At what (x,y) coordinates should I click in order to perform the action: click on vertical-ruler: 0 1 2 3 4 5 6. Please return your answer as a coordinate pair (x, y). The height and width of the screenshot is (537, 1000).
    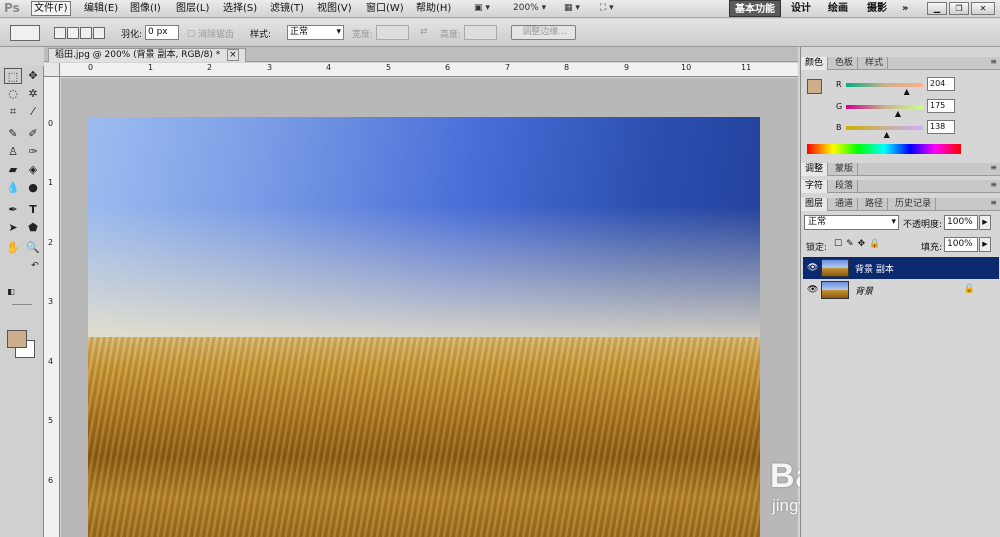
    Looking at the image, I should click on (52, 307).